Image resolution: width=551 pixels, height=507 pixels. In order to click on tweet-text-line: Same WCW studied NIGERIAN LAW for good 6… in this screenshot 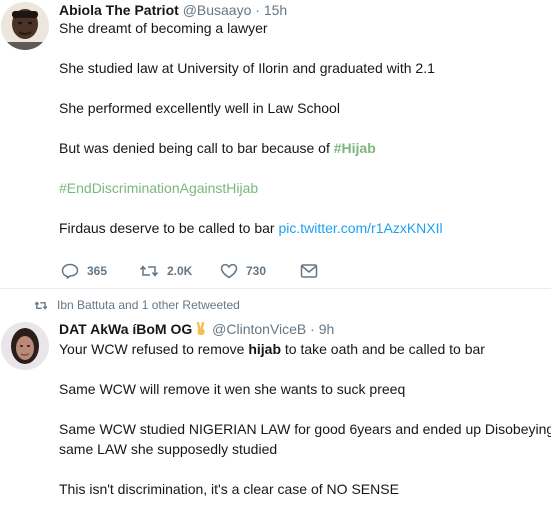, I will do `click(305, 429)`.